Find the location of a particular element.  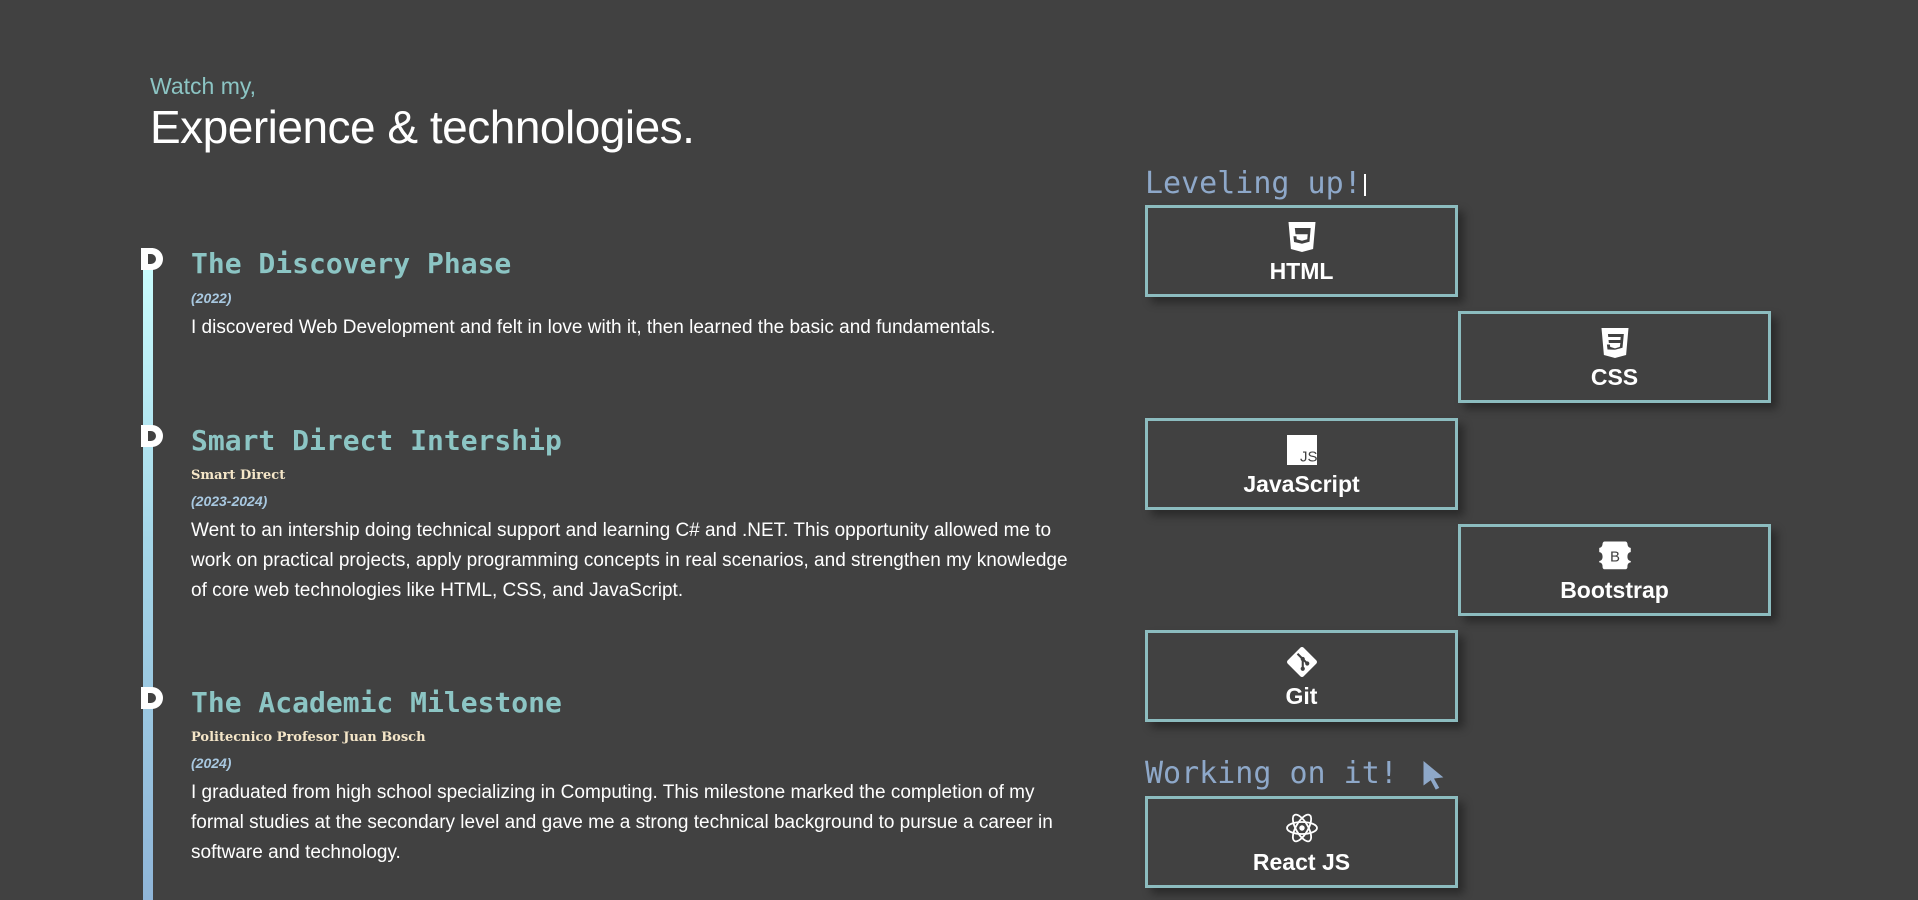

tech-label: CSS is located at coordinates (1614, 377).